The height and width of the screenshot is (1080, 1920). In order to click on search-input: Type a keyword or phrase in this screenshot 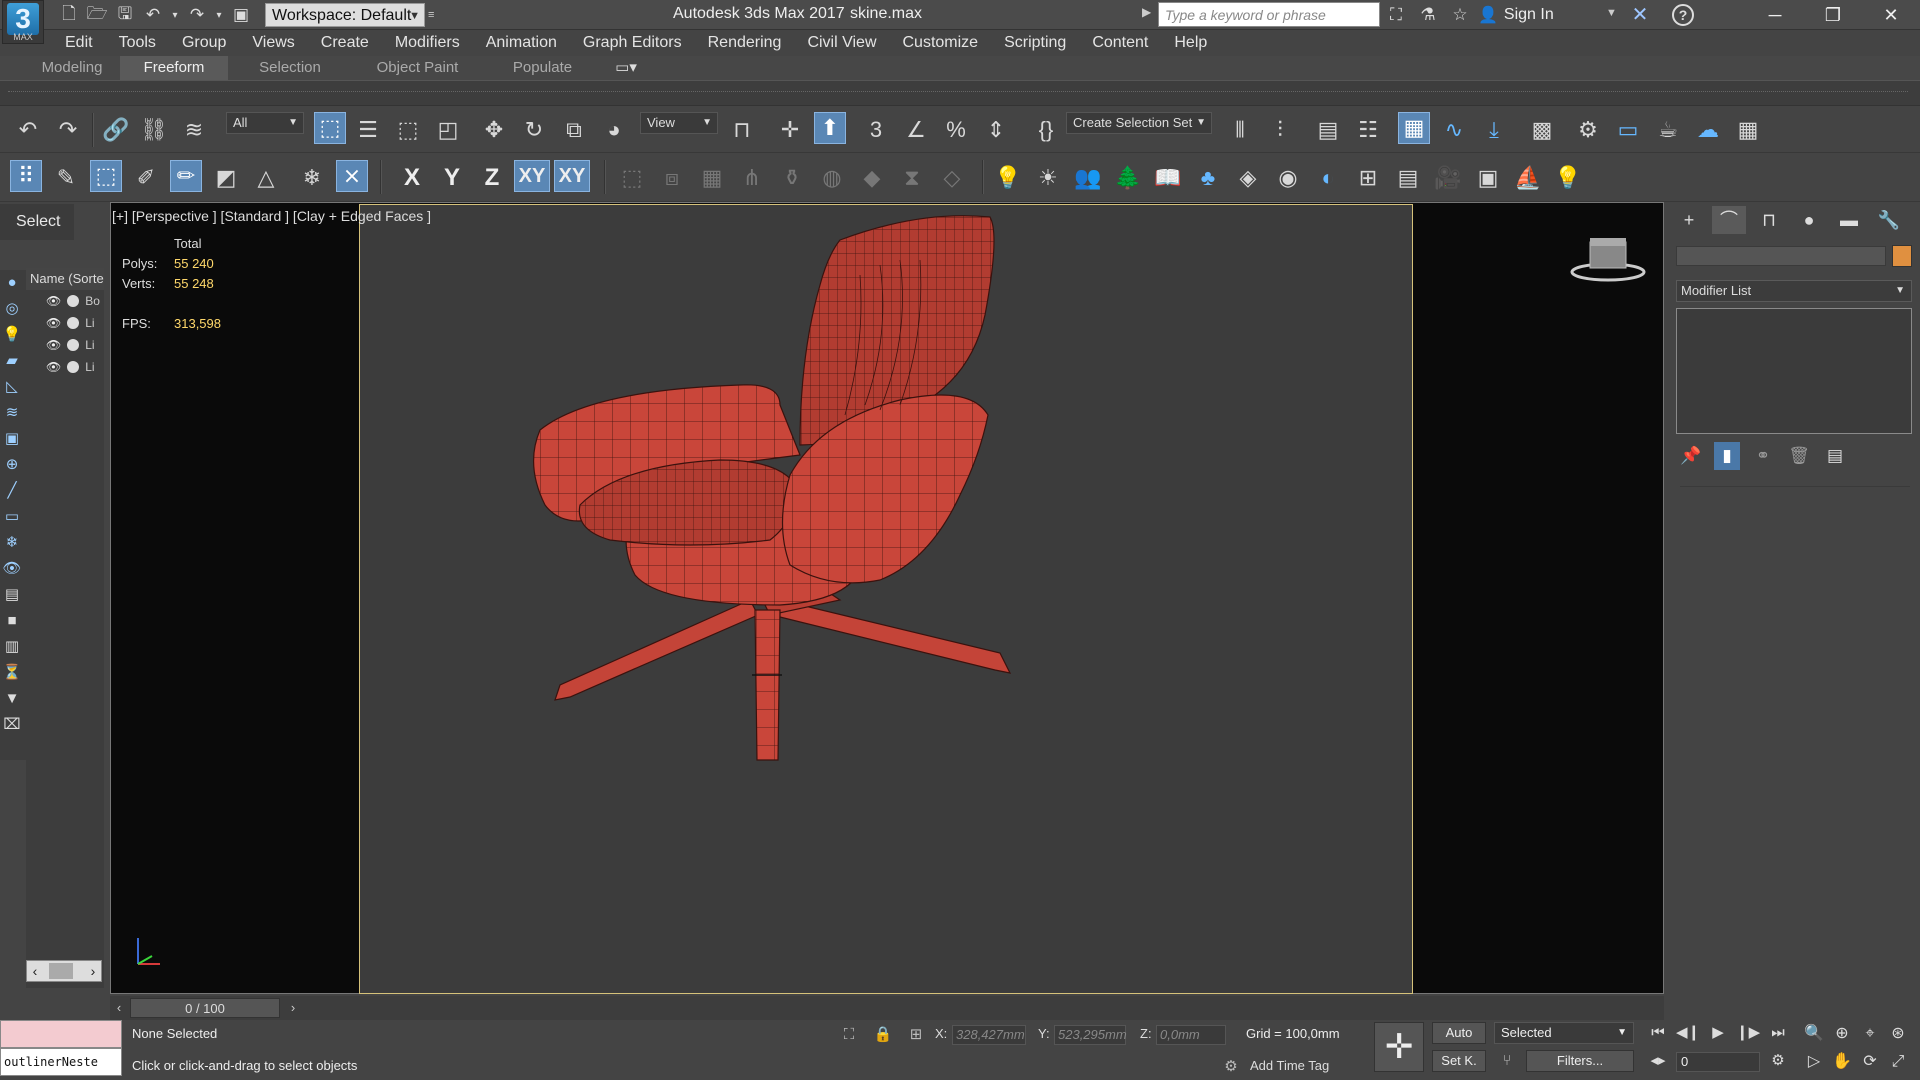, I will do `click(1269, 14)`.